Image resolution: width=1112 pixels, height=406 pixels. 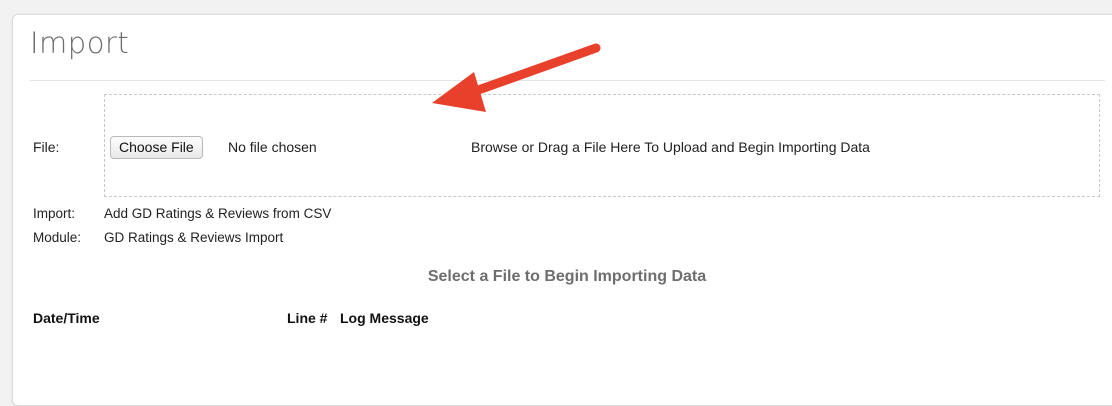 What do you see at coordinates (46, 147) in the screenshot?
I see `file-label: File:` at bounding box center [46, 147].